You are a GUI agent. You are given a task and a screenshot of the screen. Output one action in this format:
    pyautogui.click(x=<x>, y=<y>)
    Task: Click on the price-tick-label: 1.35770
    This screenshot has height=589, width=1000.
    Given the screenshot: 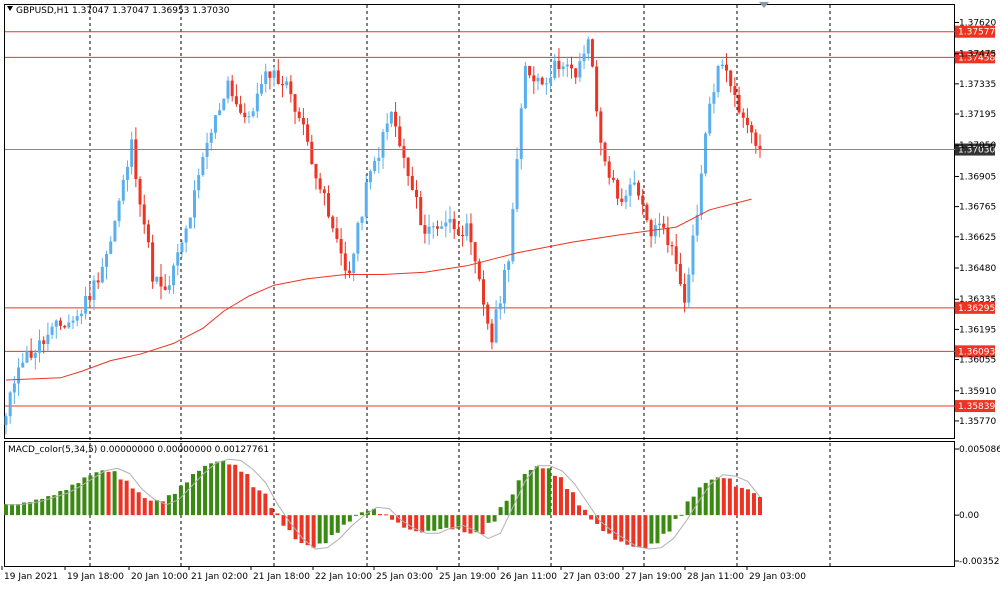 What is the action you would take?
    pyautogui.click(x=977, y=422)
    